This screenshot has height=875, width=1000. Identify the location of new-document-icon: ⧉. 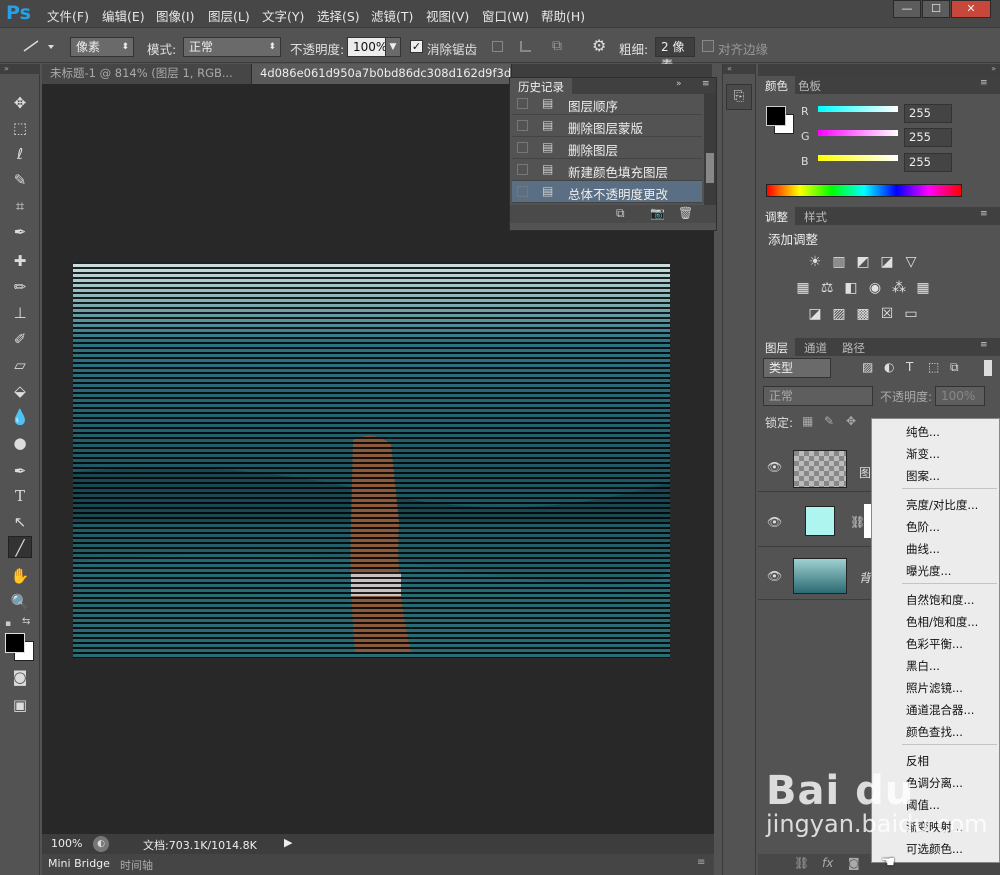
(620, 213).